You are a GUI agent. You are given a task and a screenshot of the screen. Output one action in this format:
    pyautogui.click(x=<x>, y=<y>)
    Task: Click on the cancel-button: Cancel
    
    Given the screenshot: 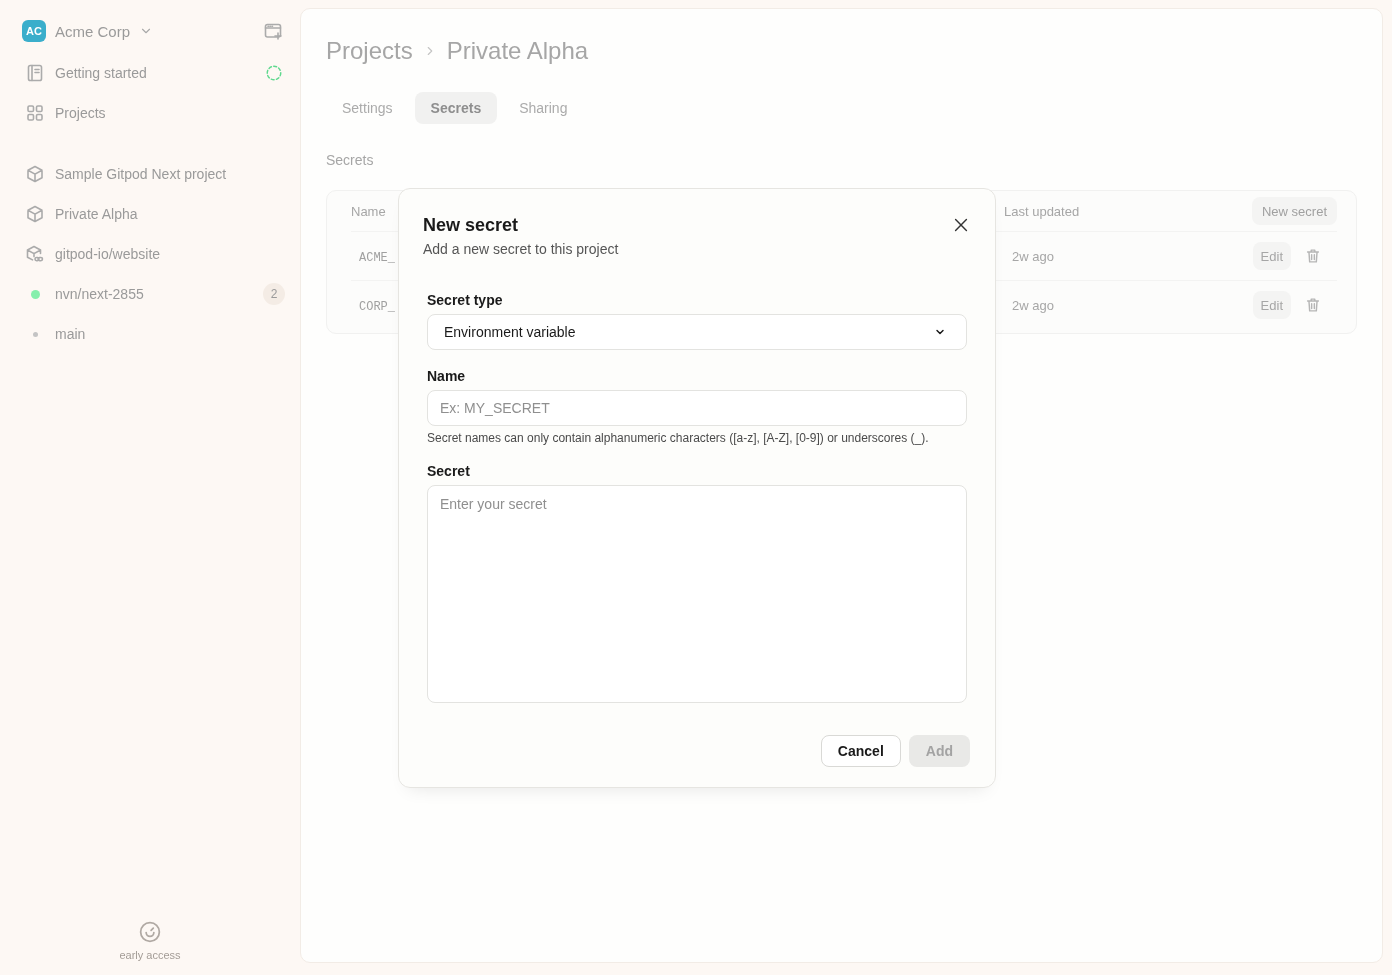 What is the action you would take?
    pyautogui.click(x=860, y=750)
    